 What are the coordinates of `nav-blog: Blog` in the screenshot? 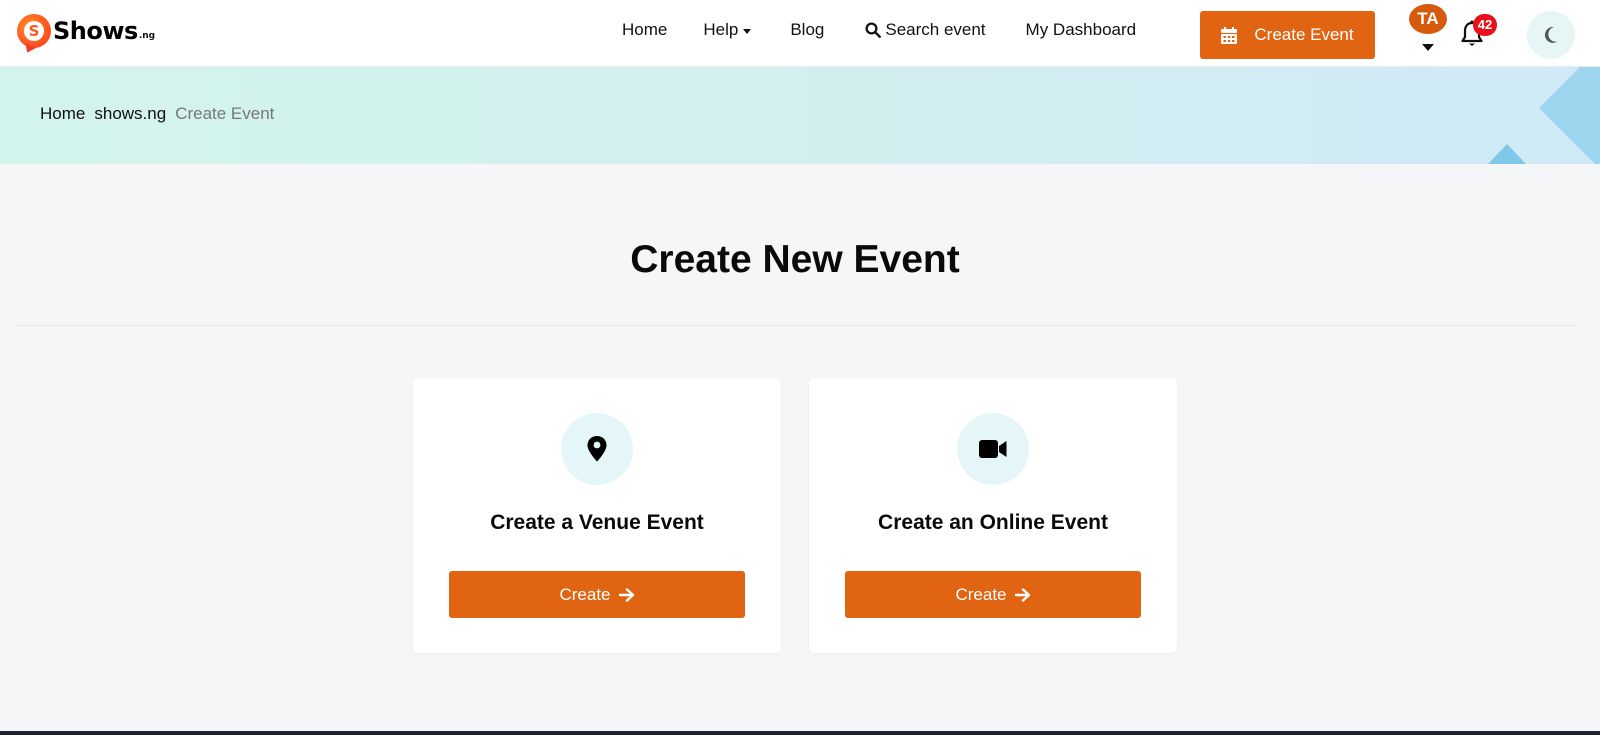 It's located at (807, 30).